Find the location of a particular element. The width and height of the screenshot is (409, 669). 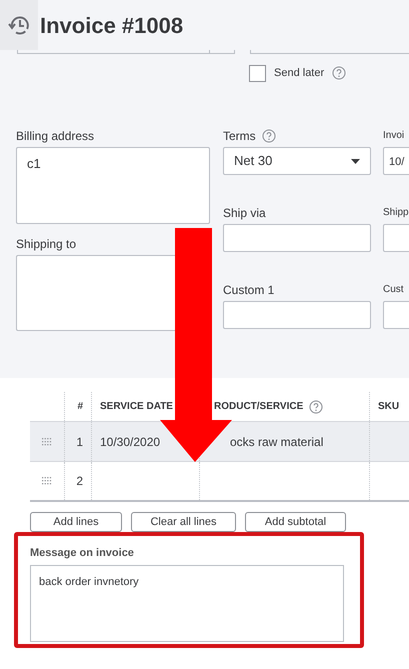

column-header: SKU is located at coordinates (389, 407).